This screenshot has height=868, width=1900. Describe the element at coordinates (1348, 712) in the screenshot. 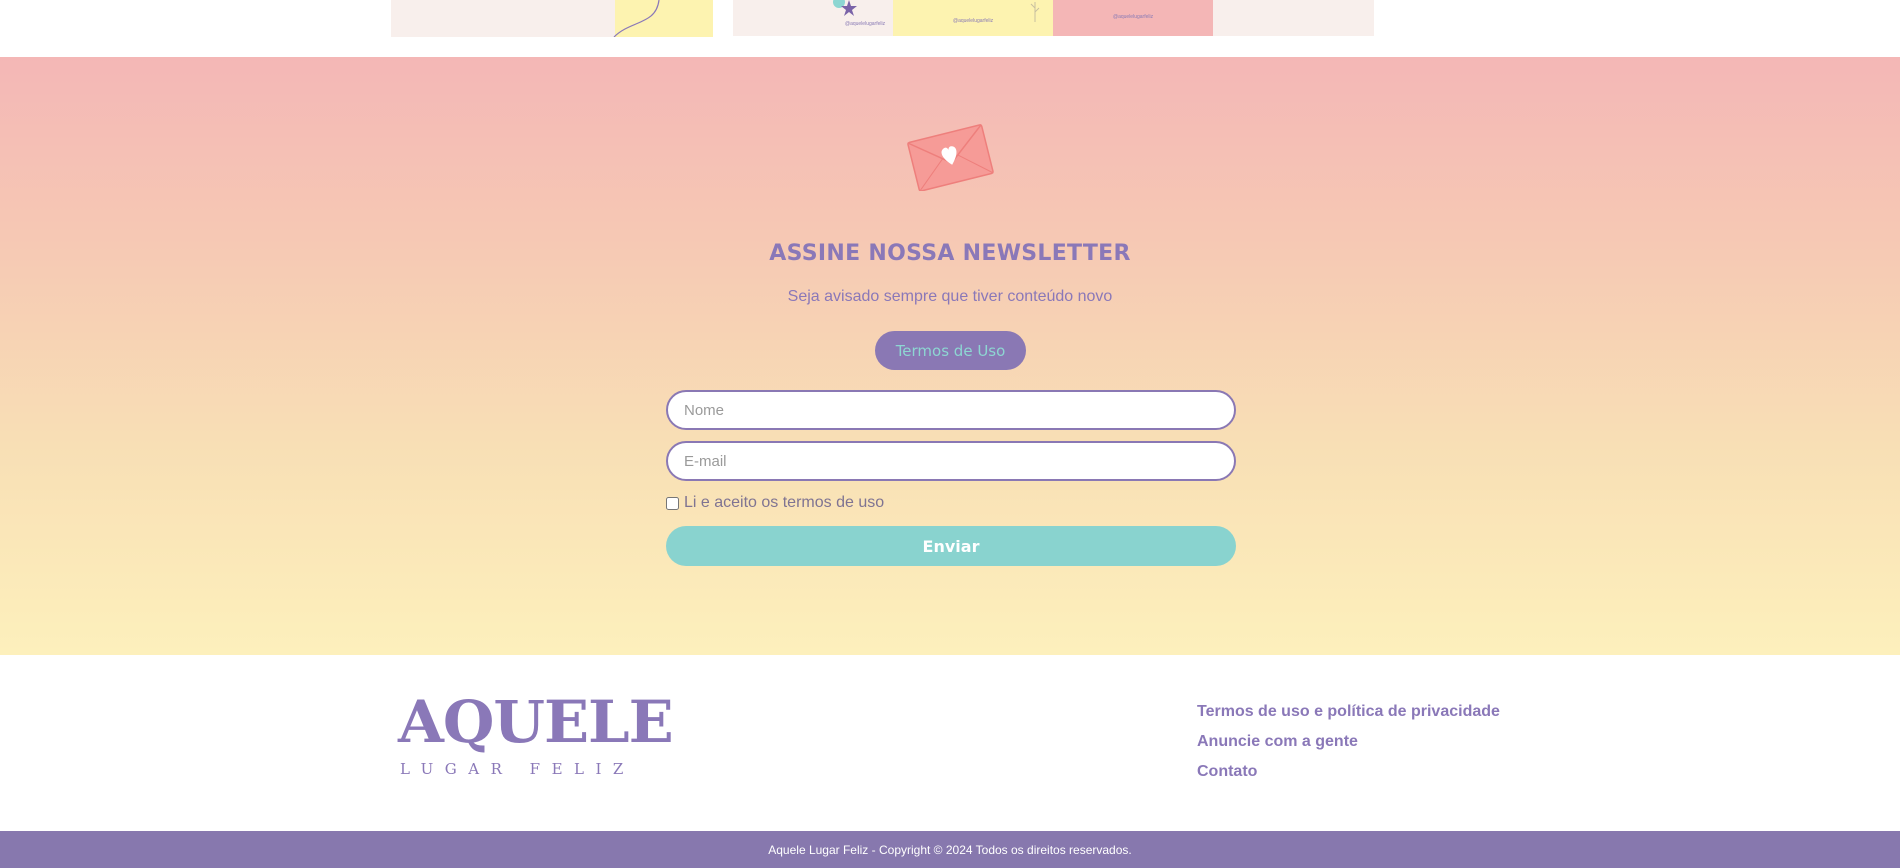

I see `footer-link-terms-privacy: Termos de uso e política de privacidade` at that location.